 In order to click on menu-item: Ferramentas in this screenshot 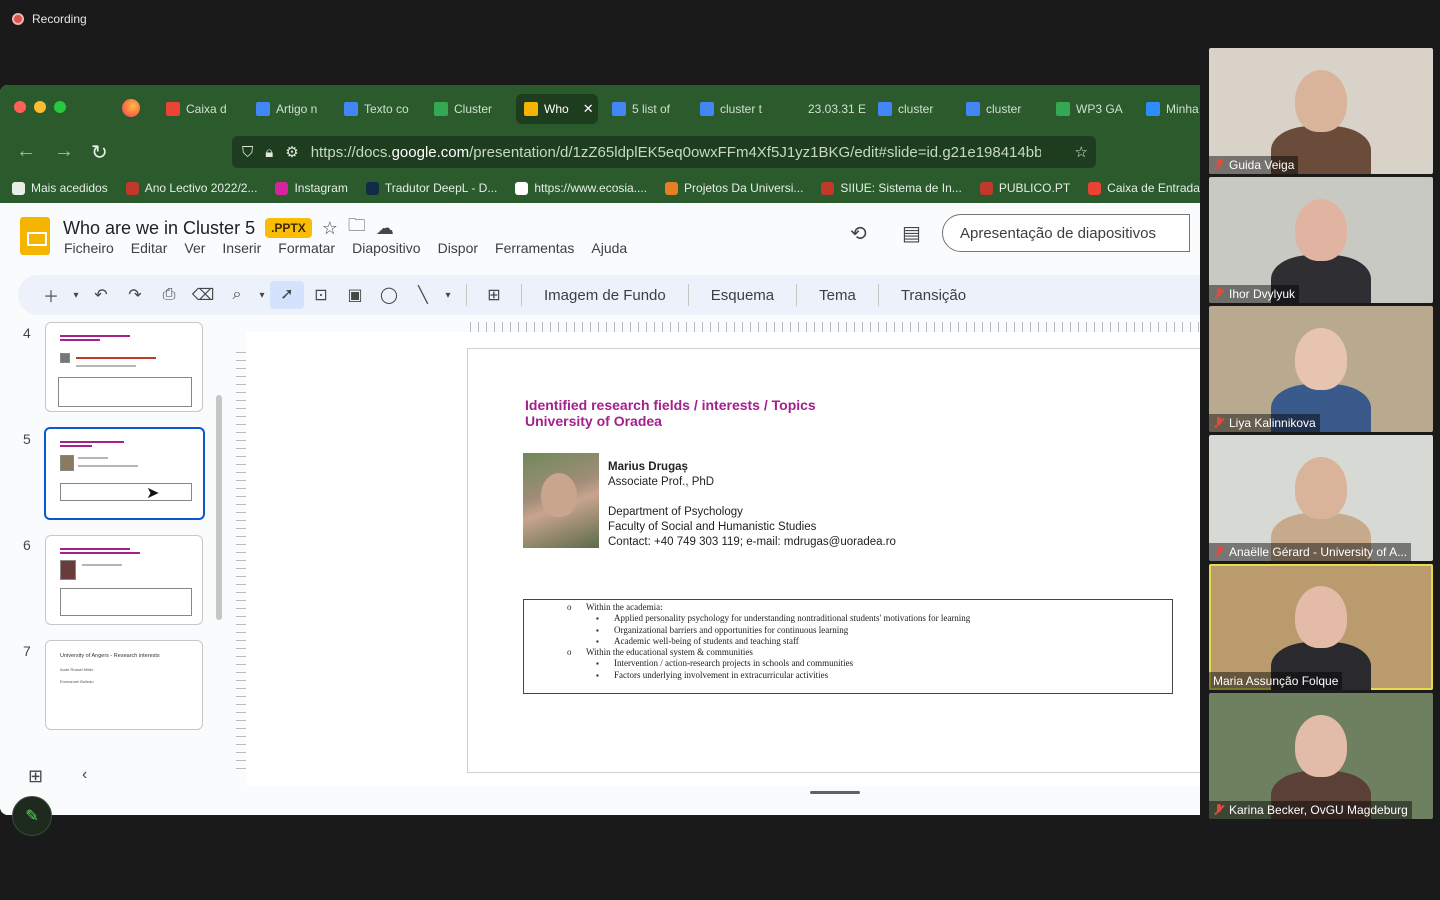, I will do `click(534, 248)`.